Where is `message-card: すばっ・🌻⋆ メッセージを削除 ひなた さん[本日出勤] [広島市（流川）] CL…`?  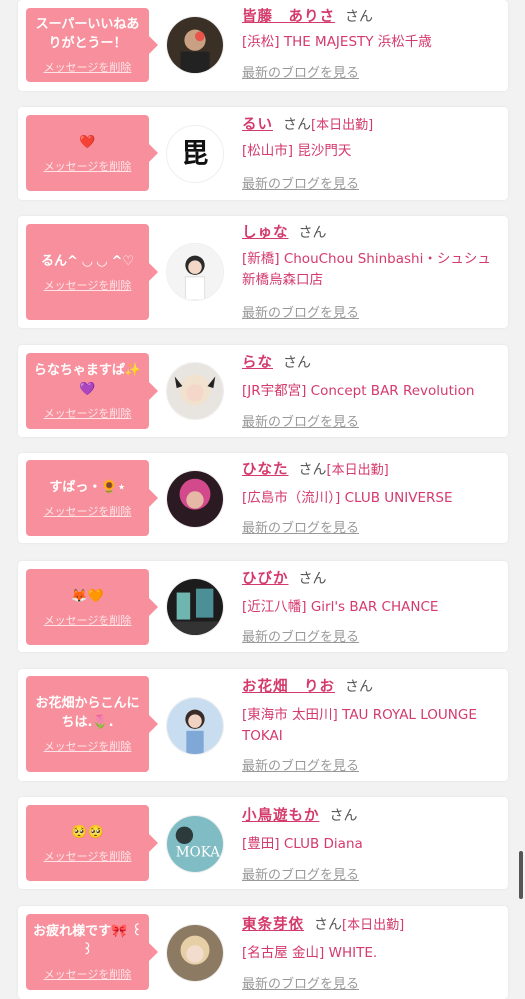
message-card: すばっ・🌻⋆ メッセージを削除 ひなた さん[本日出勤] [広島市（流川）] CL… is located at coordinates (263, 498).